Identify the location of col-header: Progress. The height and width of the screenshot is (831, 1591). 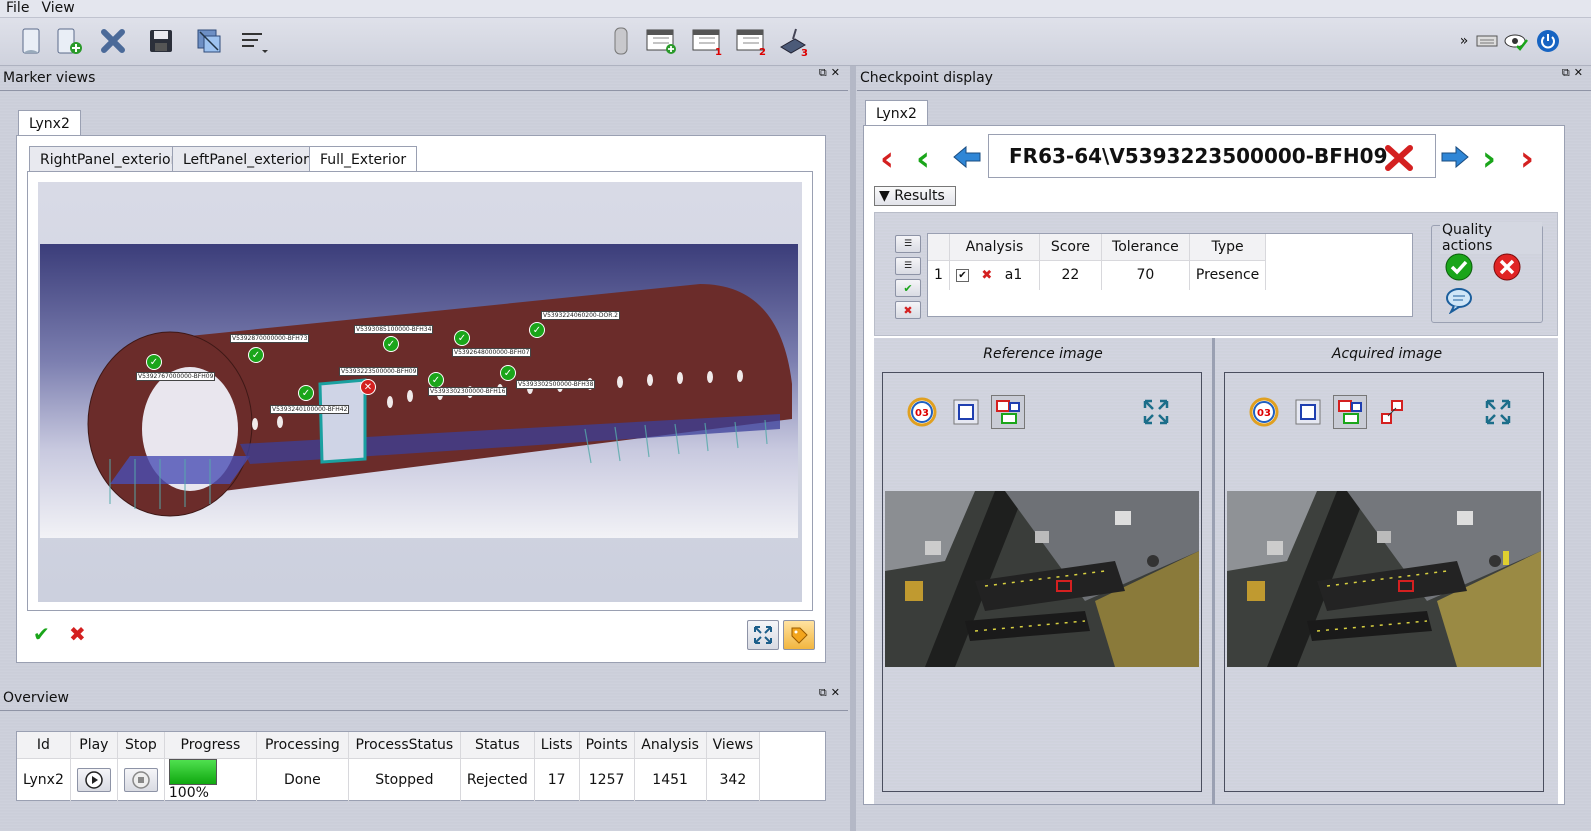
(210, 745).